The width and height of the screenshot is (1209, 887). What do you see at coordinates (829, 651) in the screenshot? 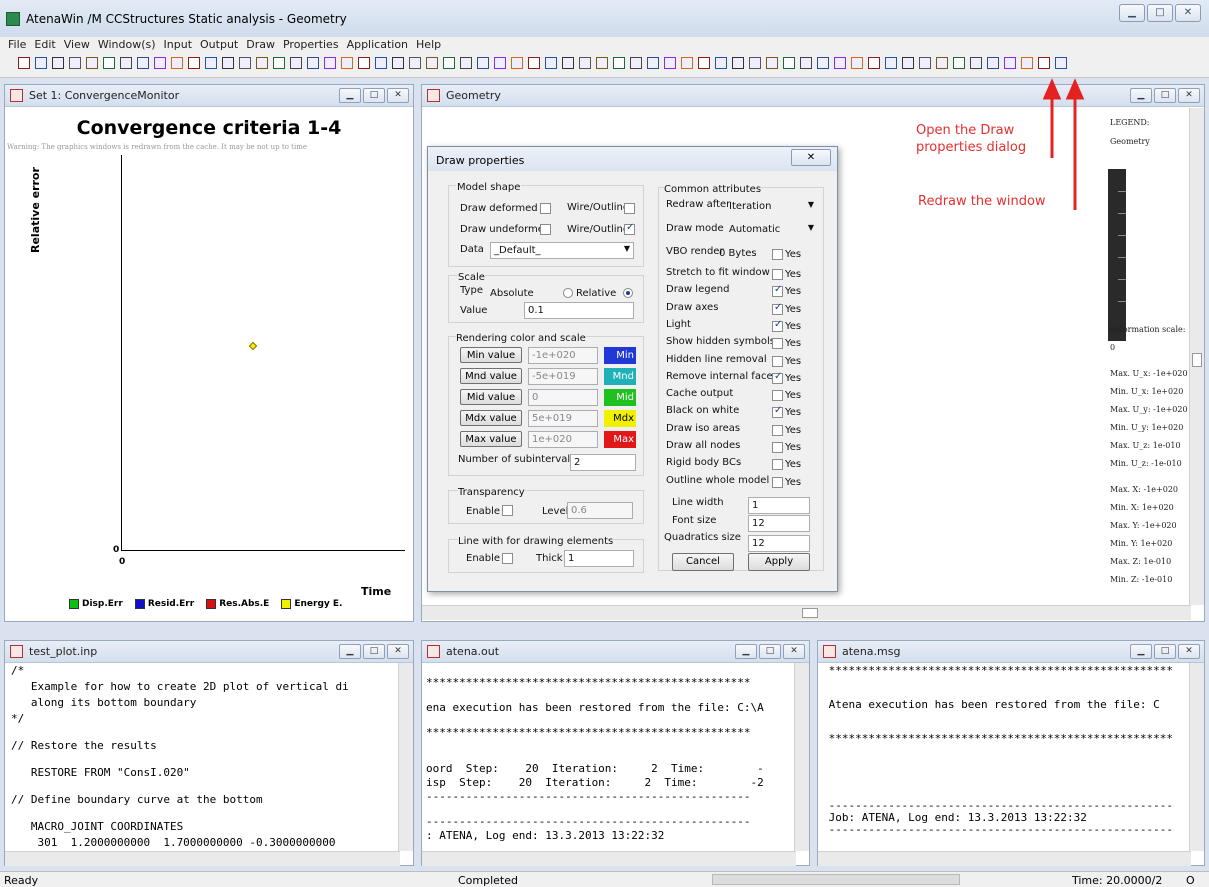
I see `window-icon` at bounding box center [829, 651].